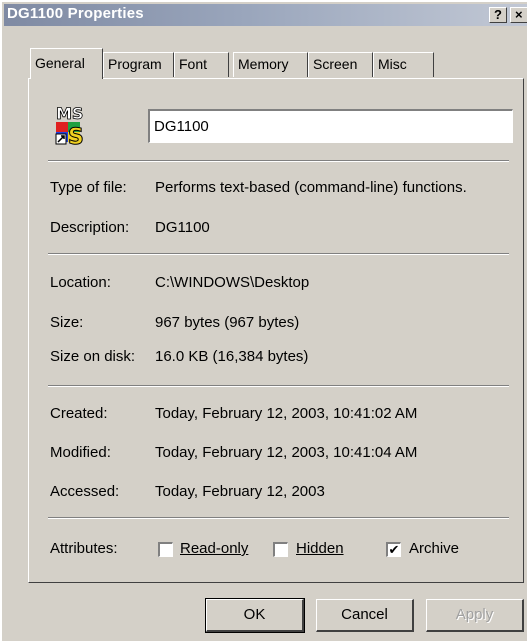 Image resolution: width=527 pixels, height=641 pixels. Describe the element at coordinates (518, 15) in the screenshot. I see `close-button: ×` at that location.